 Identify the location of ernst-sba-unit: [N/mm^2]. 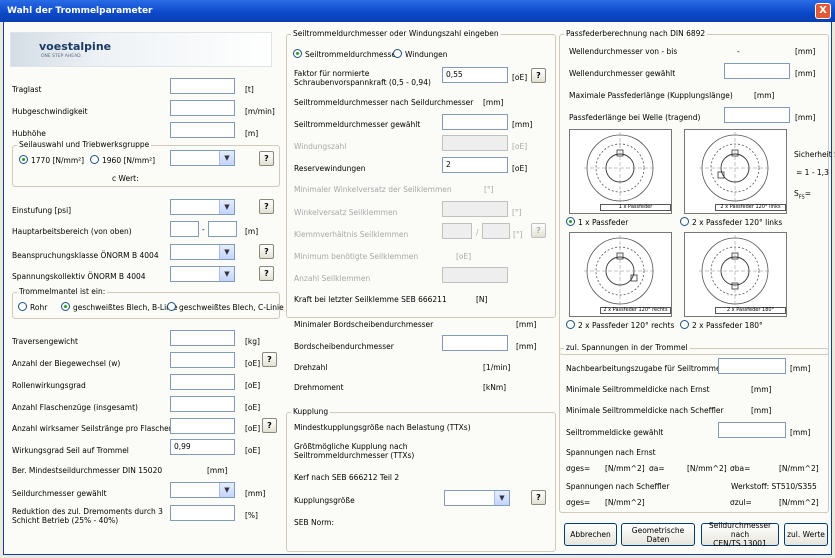
(799, 468).